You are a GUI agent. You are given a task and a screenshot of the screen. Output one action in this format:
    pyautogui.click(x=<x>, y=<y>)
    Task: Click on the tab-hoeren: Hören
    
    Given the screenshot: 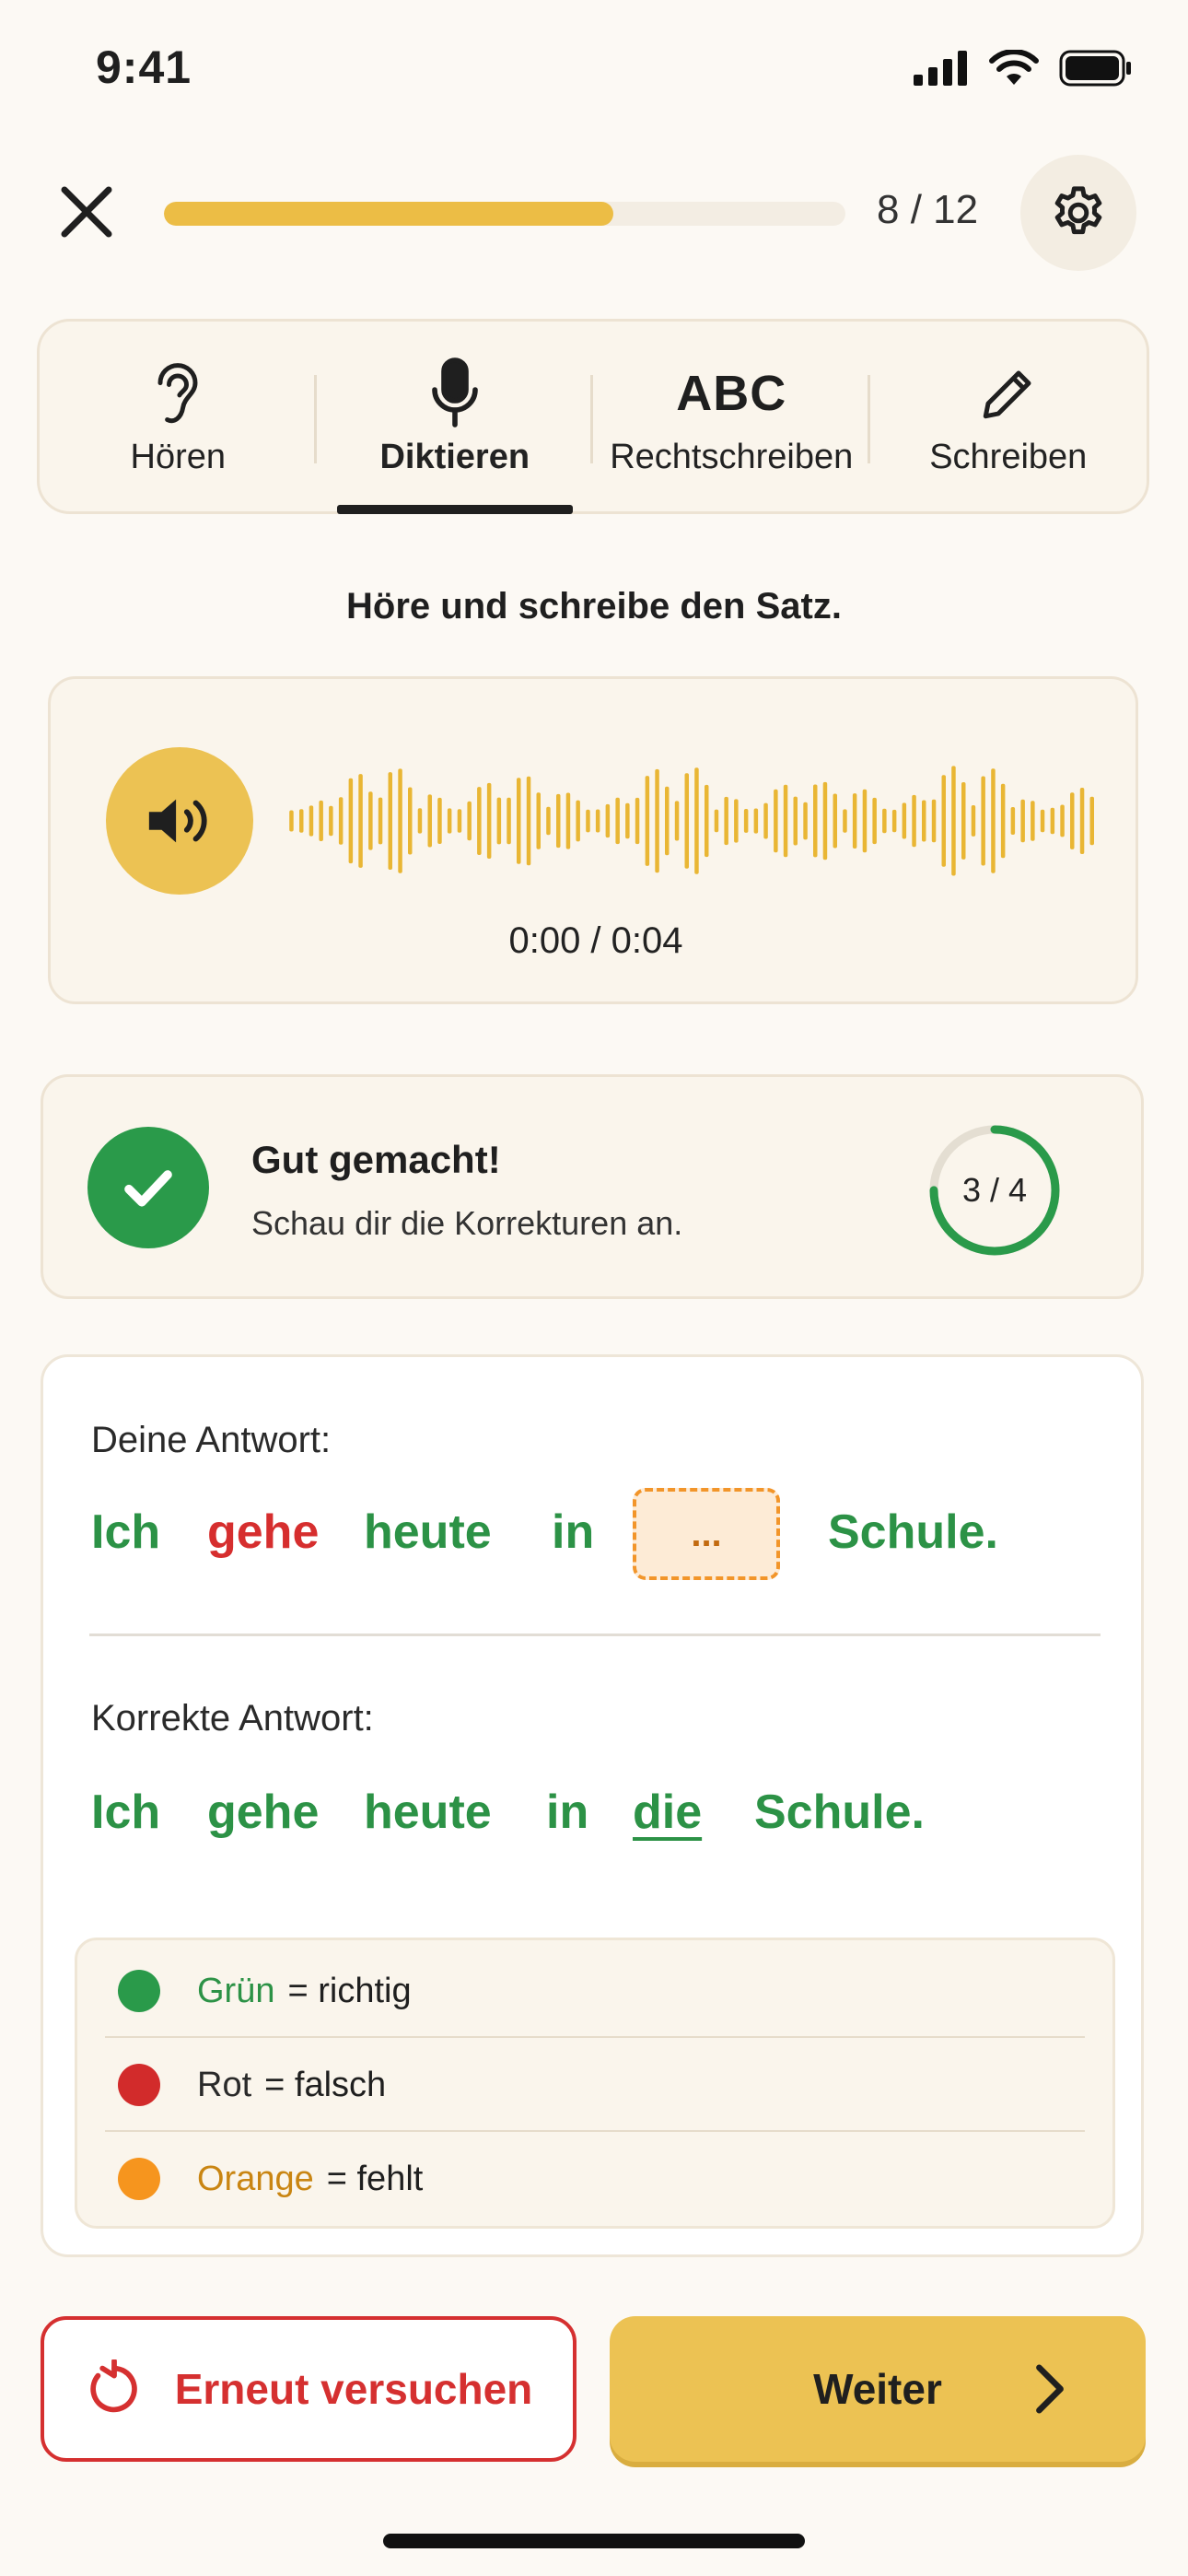 What is the action you would take?
    pyautogui.click(x=178, y=416)
    